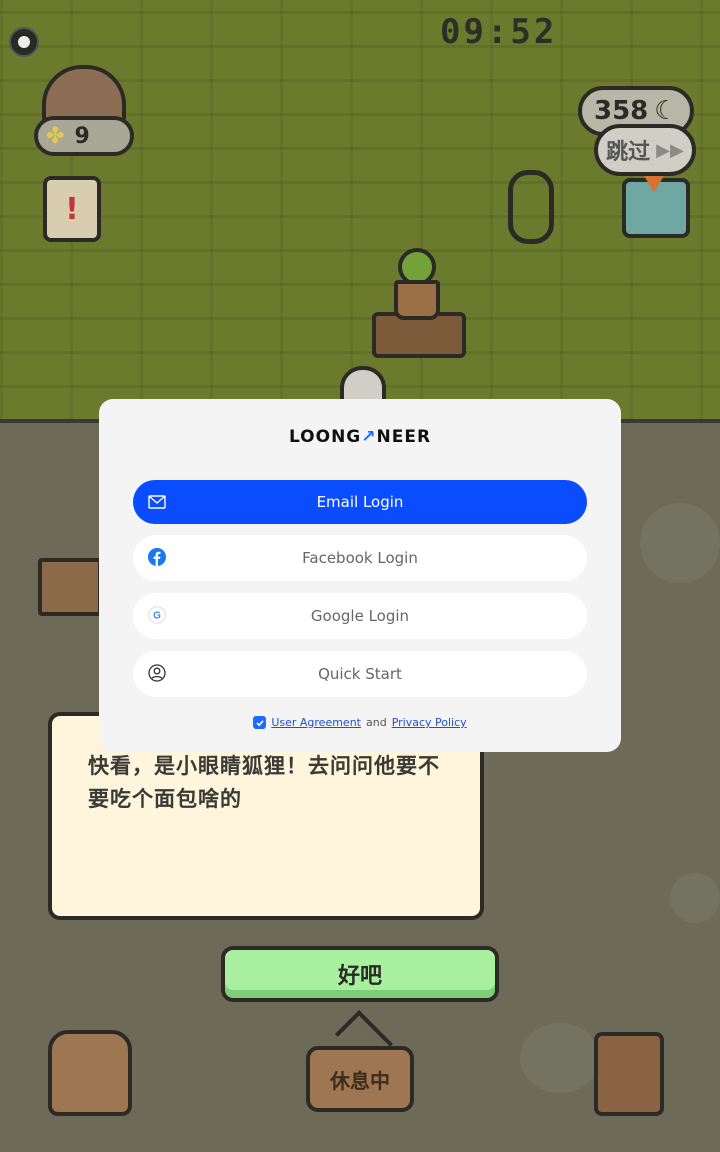  I want to click on brand-left: LOONG, so click(325, 437).